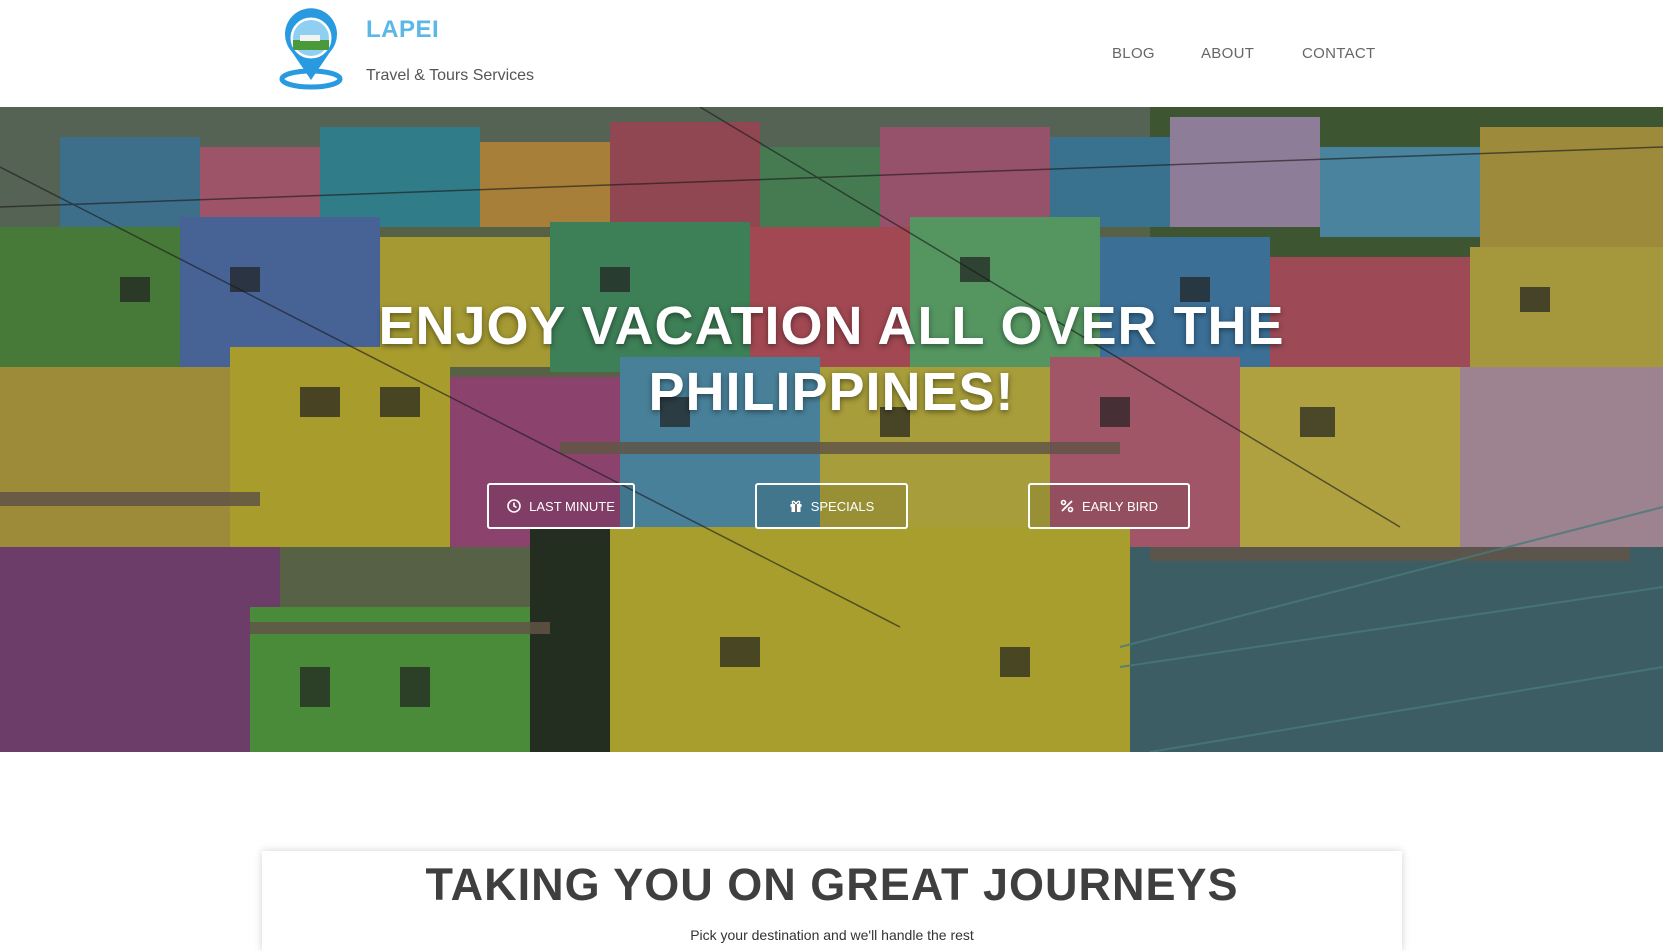 The height and width of the screenshot is (951, 1663). What do you see at coordinates (450, 75) in the screenshot?
I see `brand-subtitle: Travel & Tours Services` at bounding box center [450, 75].